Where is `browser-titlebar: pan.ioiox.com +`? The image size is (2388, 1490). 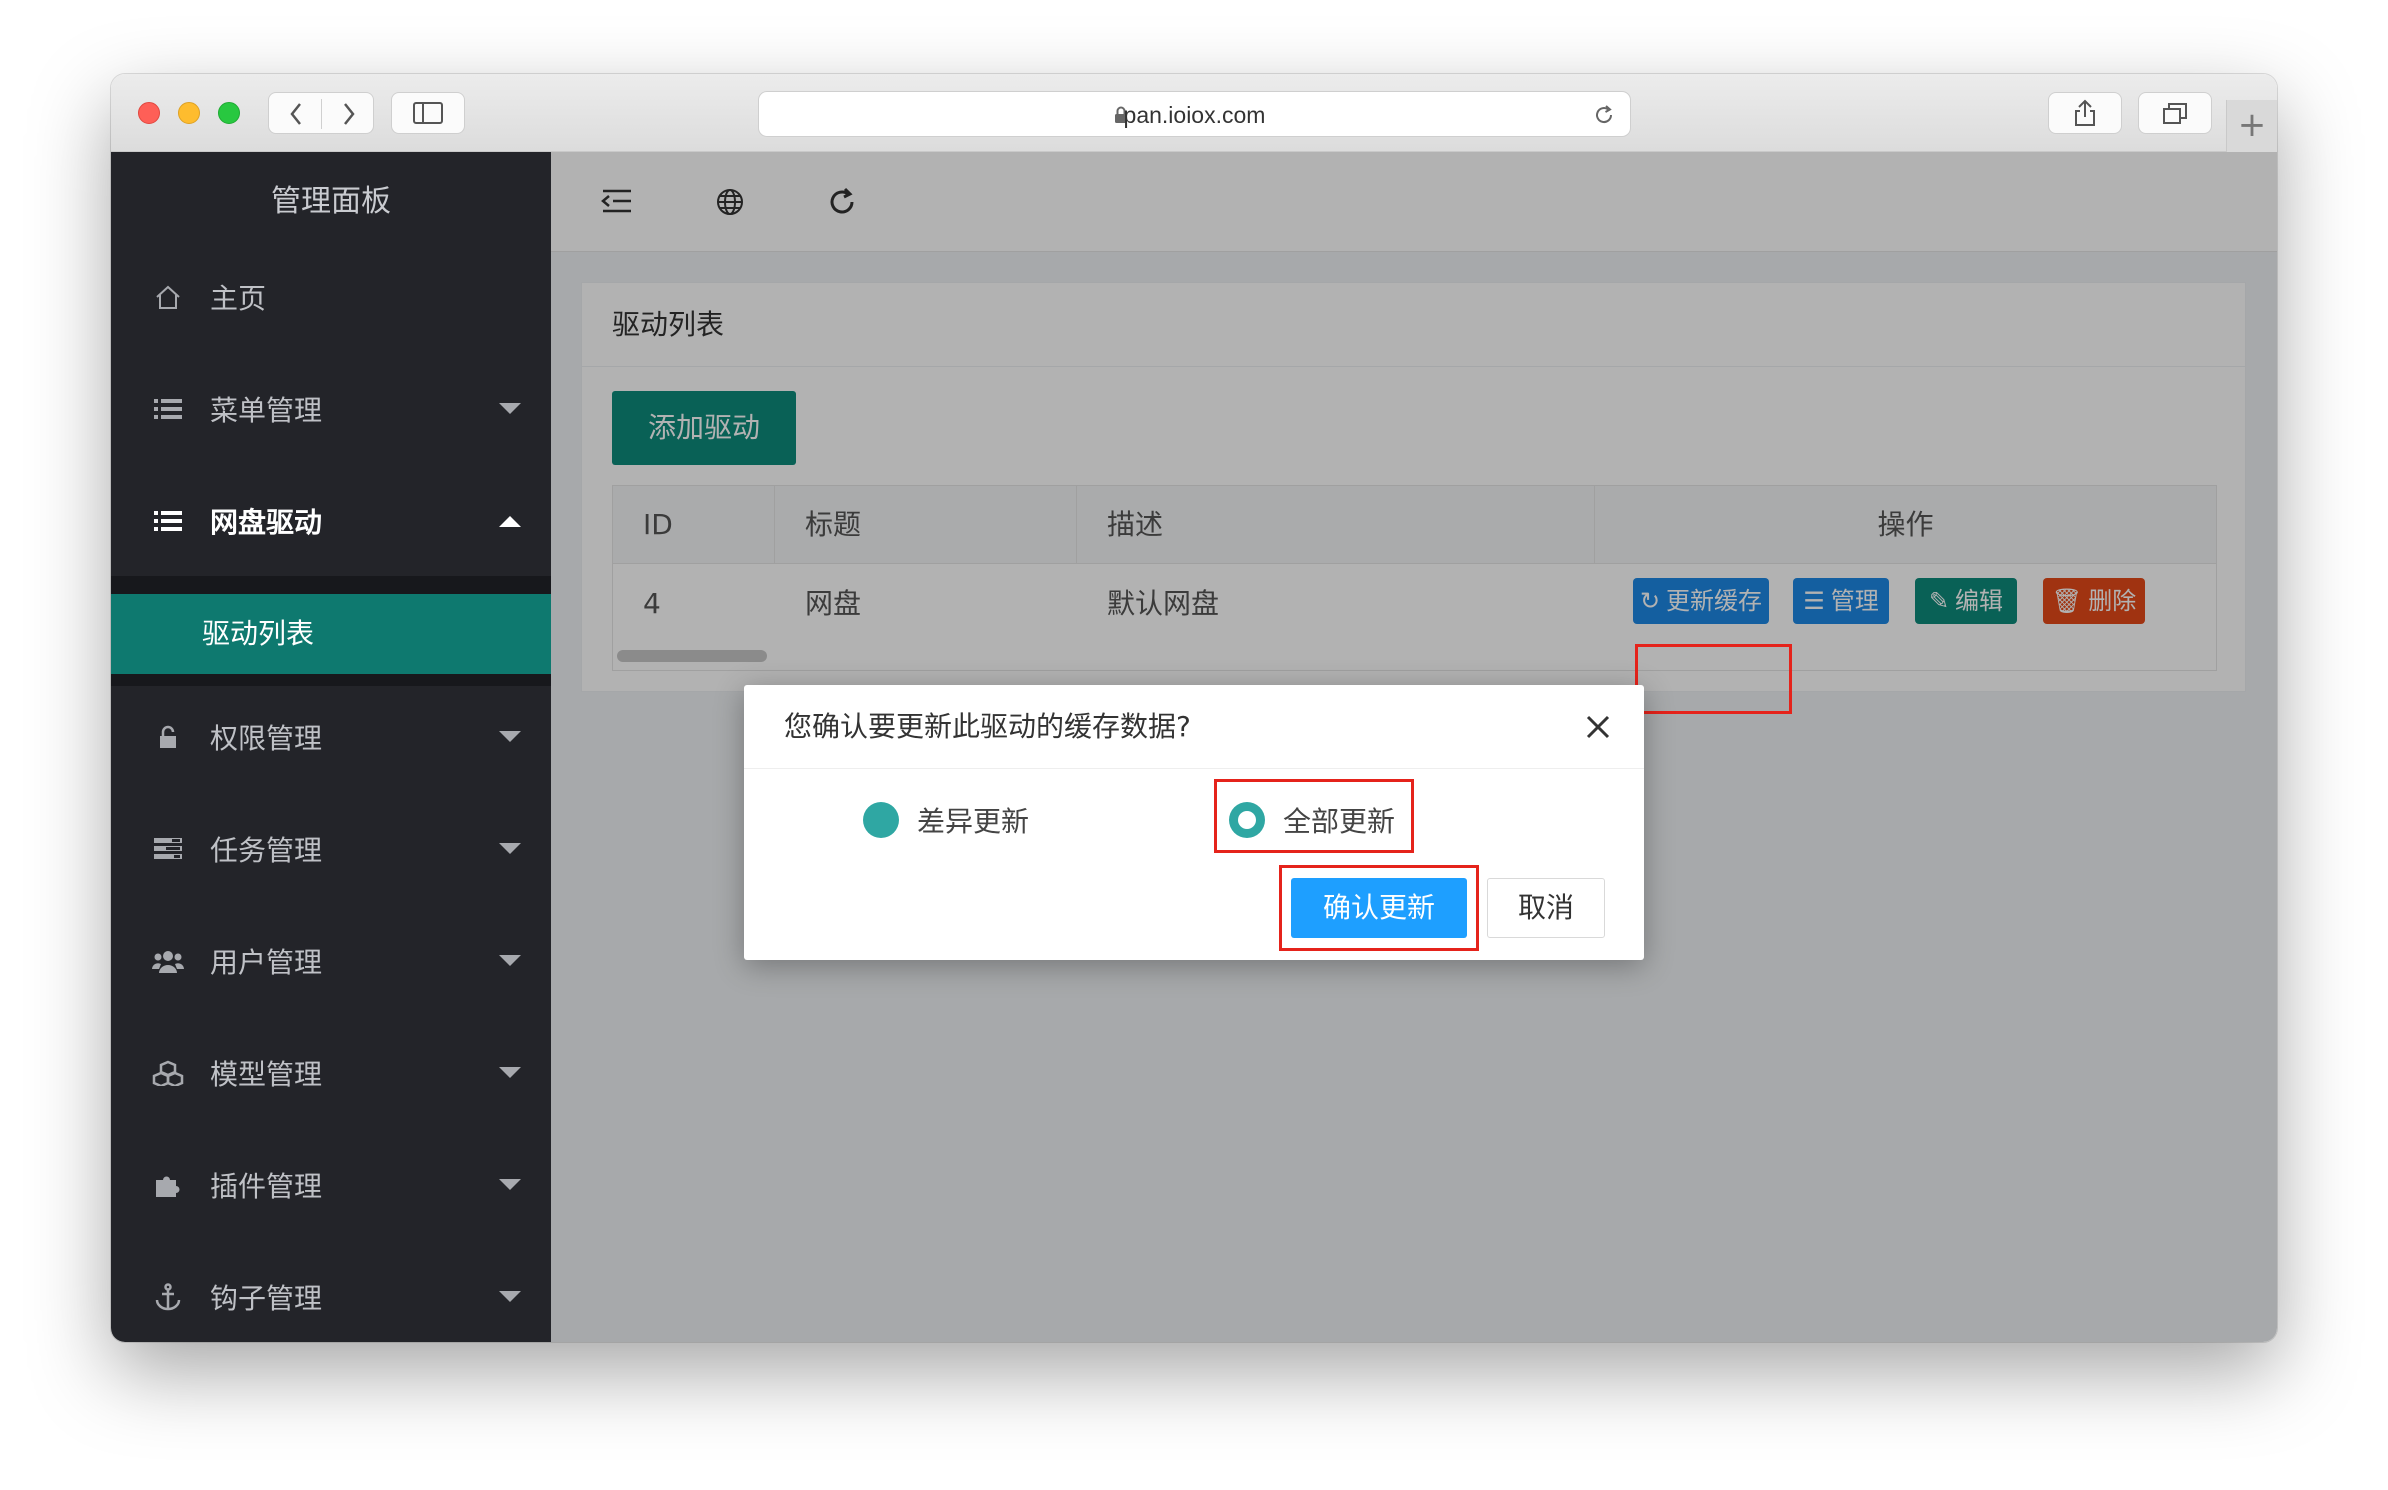 browser-titlebar: pan.ioiox.com + is located at coordinates (1194, 113).